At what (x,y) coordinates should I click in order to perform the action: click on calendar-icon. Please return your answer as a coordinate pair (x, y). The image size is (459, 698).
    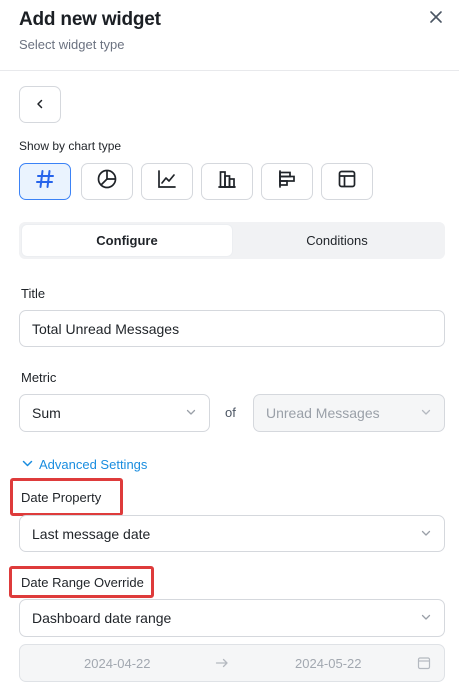
    Looking at the image, I should click on (424, 664).